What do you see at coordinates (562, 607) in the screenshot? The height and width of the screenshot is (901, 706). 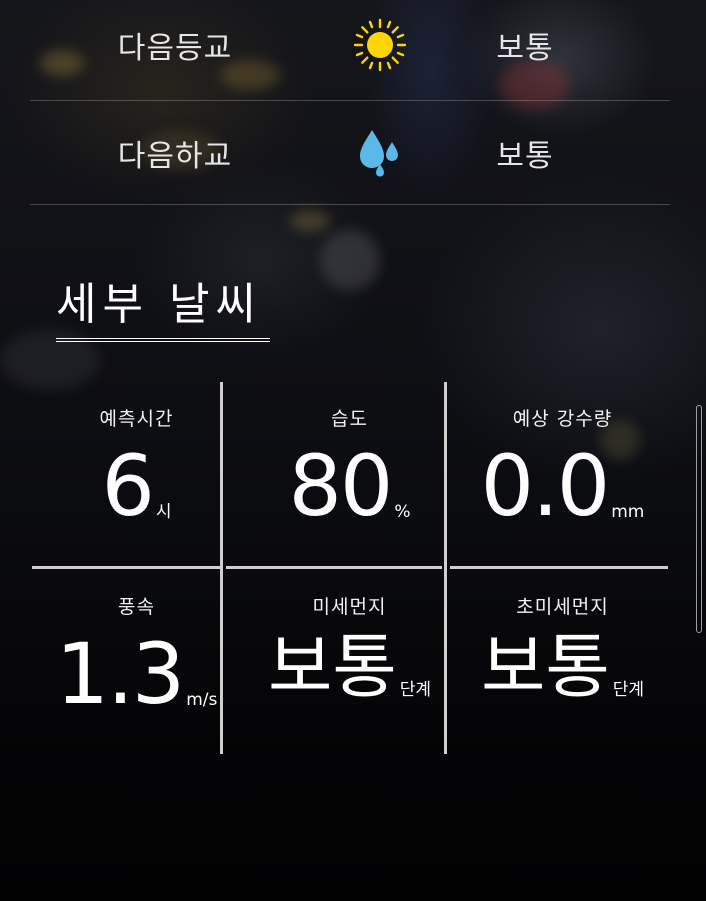 I see `detail-label: 초미세먼지` at bounding box center [562, 607].